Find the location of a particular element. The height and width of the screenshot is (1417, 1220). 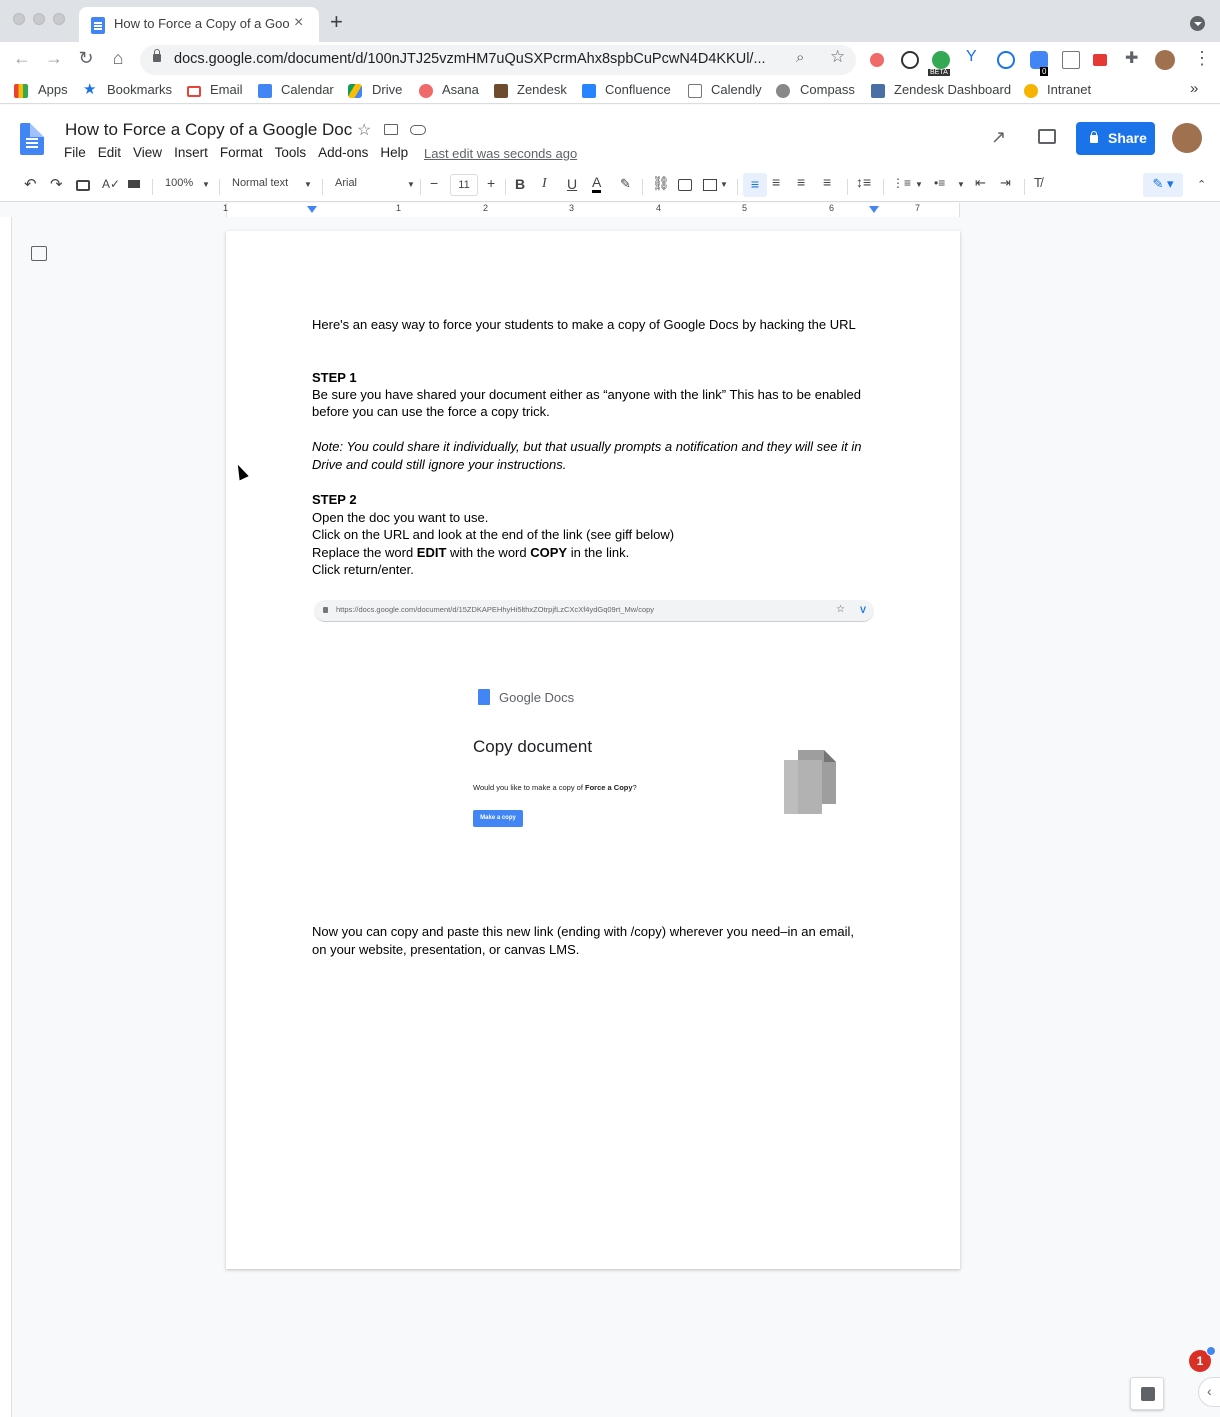

user-avatar is located at coordinates (1187, 138).